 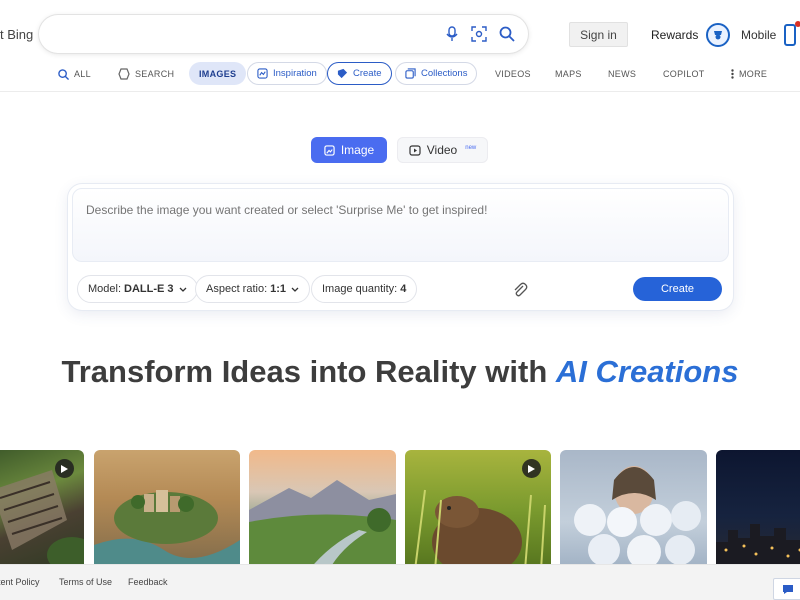 I want to click on mobile-button: Mobile, so click(x=770, y=34).